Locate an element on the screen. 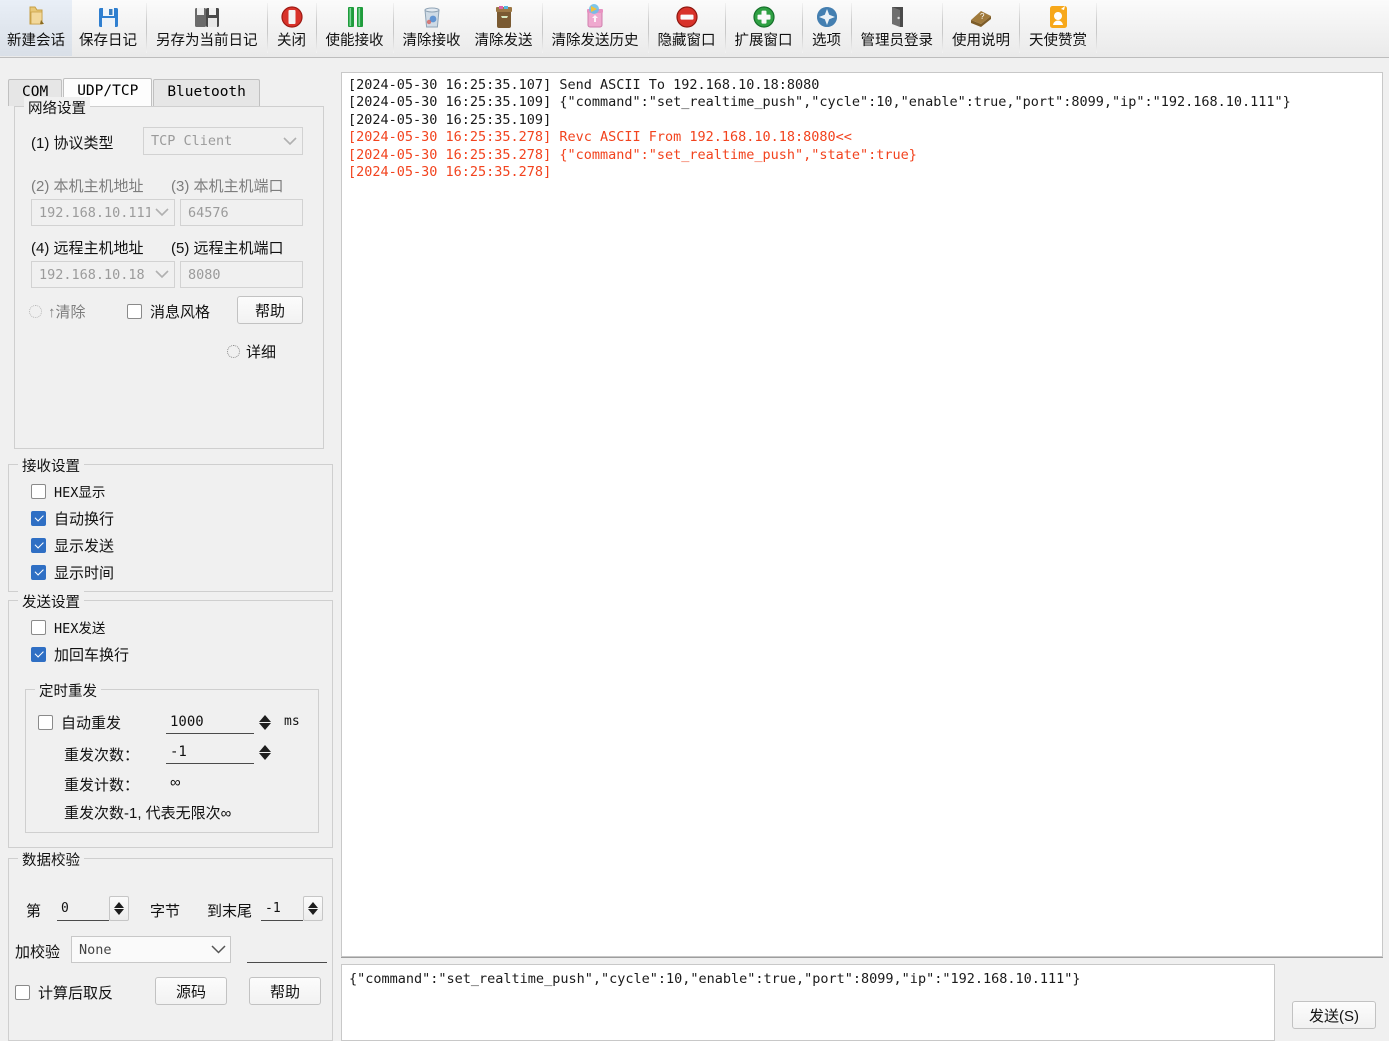  local-host-combo: 192.168.10.111 is located at coordinates (103, 212).